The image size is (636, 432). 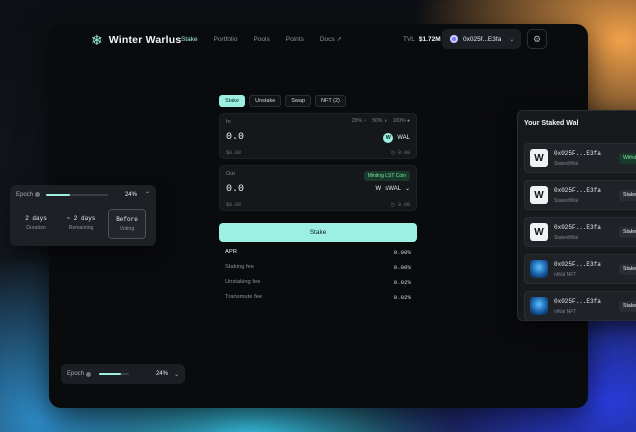 What do you see at coordinates (130, 194) in the screenshot?
I see `epoch-percent: 24%` at bounding box center [130, 194].